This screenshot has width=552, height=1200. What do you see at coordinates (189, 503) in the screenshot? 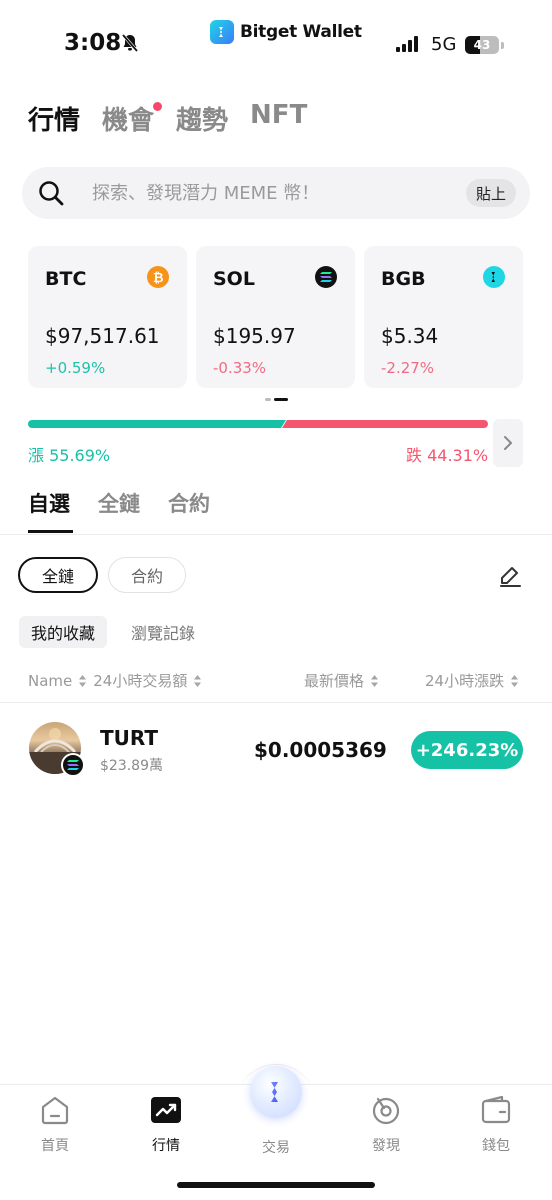
I see `tab-contracts: 合約` at bounding box center [189, 503].